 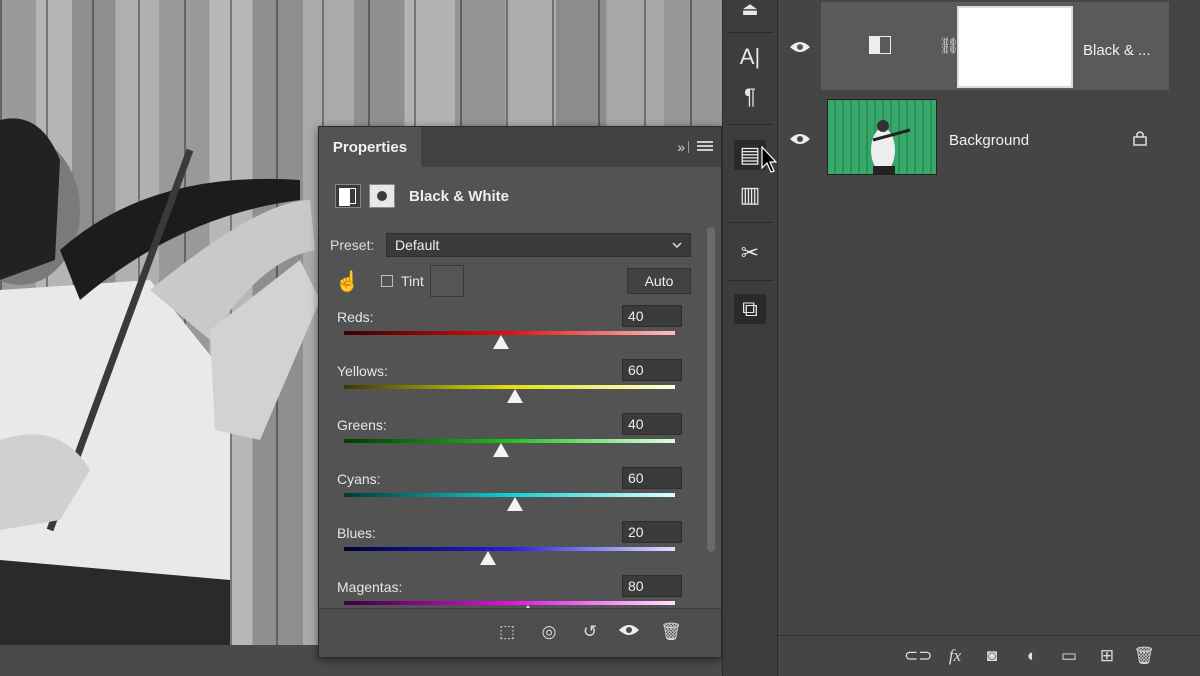 I want to click on layers-footer: ⊂⊃ fx ◙ ◐ ▭ ⊞ 🗑, so click(x=989, y=655).